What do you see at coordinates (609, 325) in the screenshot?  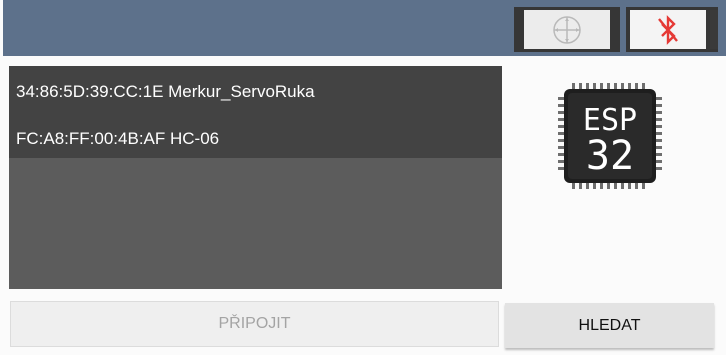 I see `search-button: HLEDAT` at bounding box center [609, 325].